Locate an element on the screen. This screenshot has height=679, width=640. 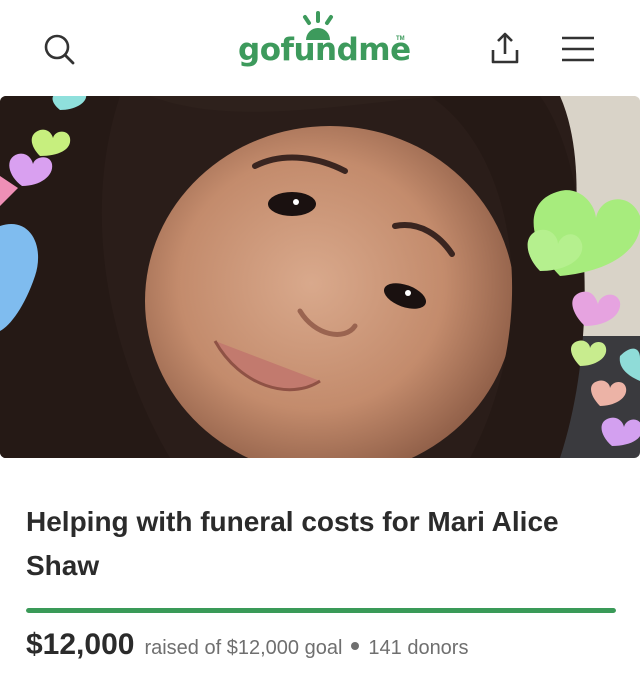
share-icon is located at coordinates (505, 48).